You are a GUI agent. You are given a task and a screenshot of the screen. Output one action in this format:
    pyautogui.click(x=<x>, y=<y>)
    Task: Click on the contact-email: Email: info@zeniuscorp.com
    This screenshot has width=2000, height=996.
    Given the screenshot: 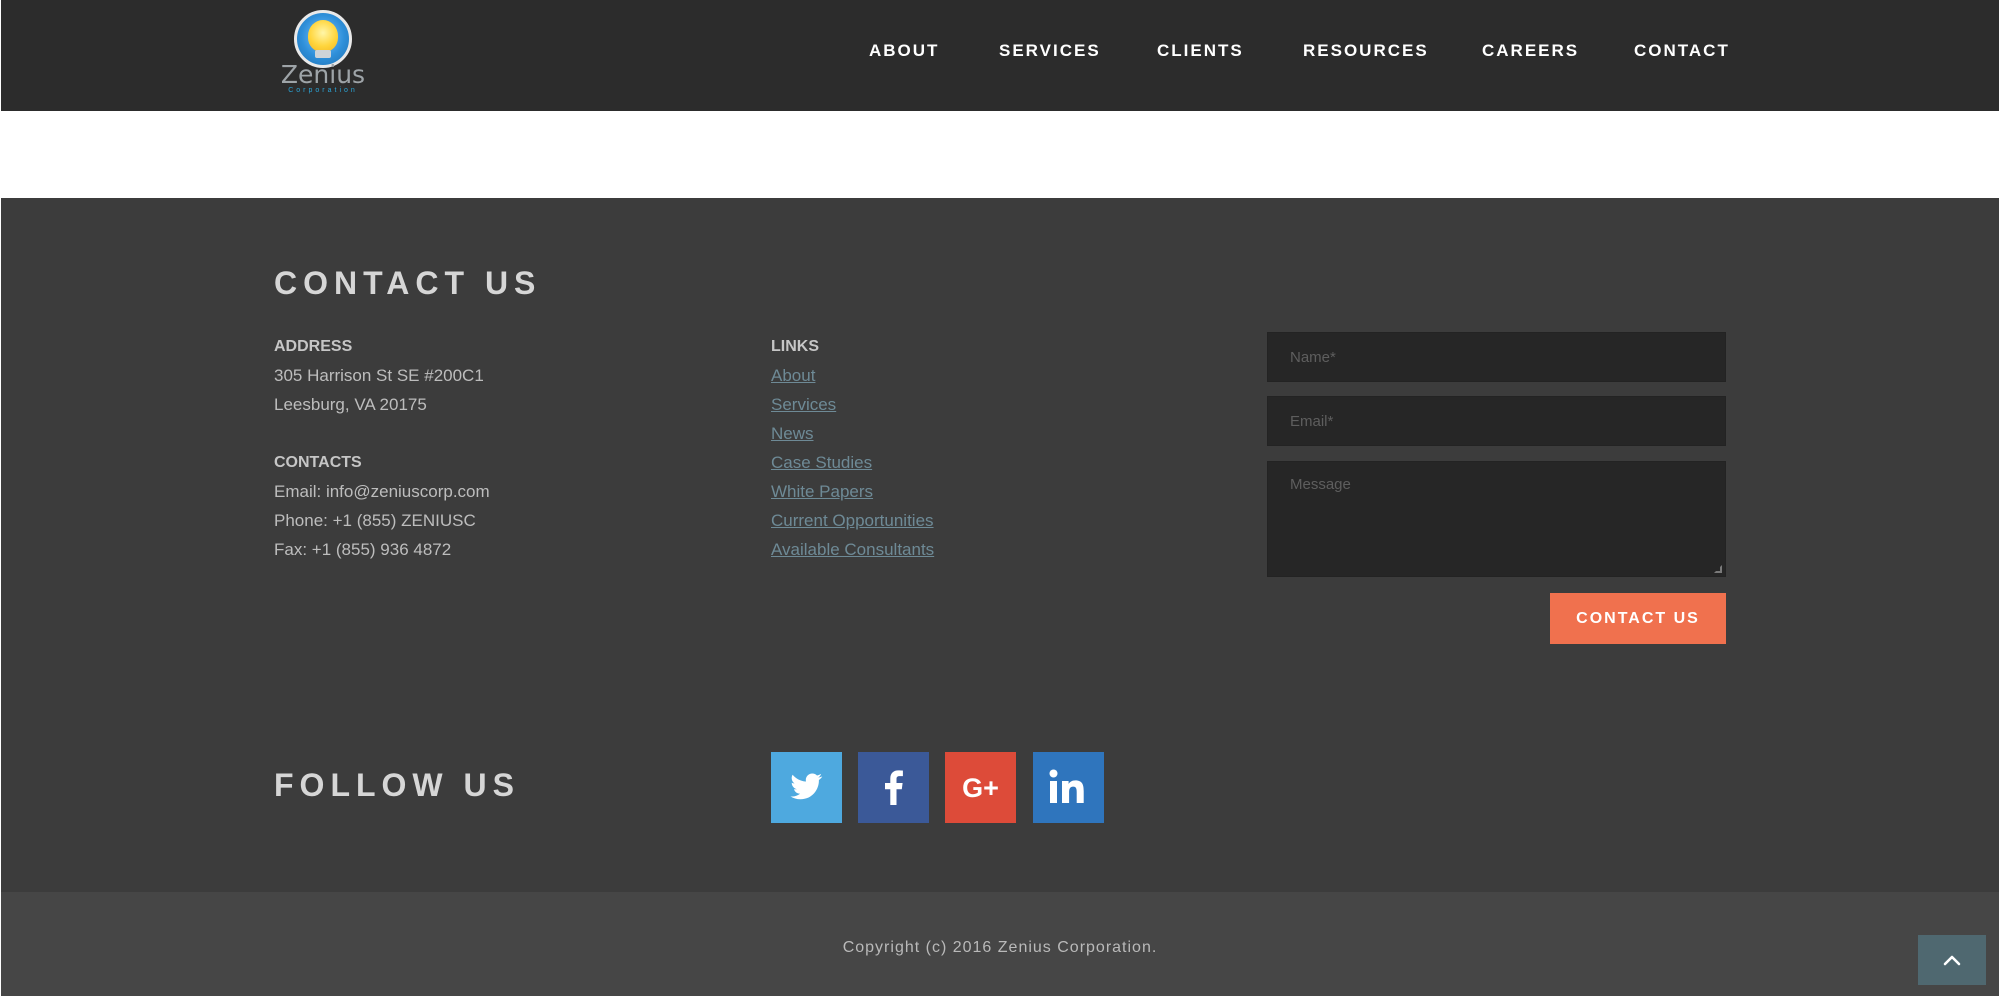 What is the action you would take?
    pyautogui.click(x=382, y=491)
    